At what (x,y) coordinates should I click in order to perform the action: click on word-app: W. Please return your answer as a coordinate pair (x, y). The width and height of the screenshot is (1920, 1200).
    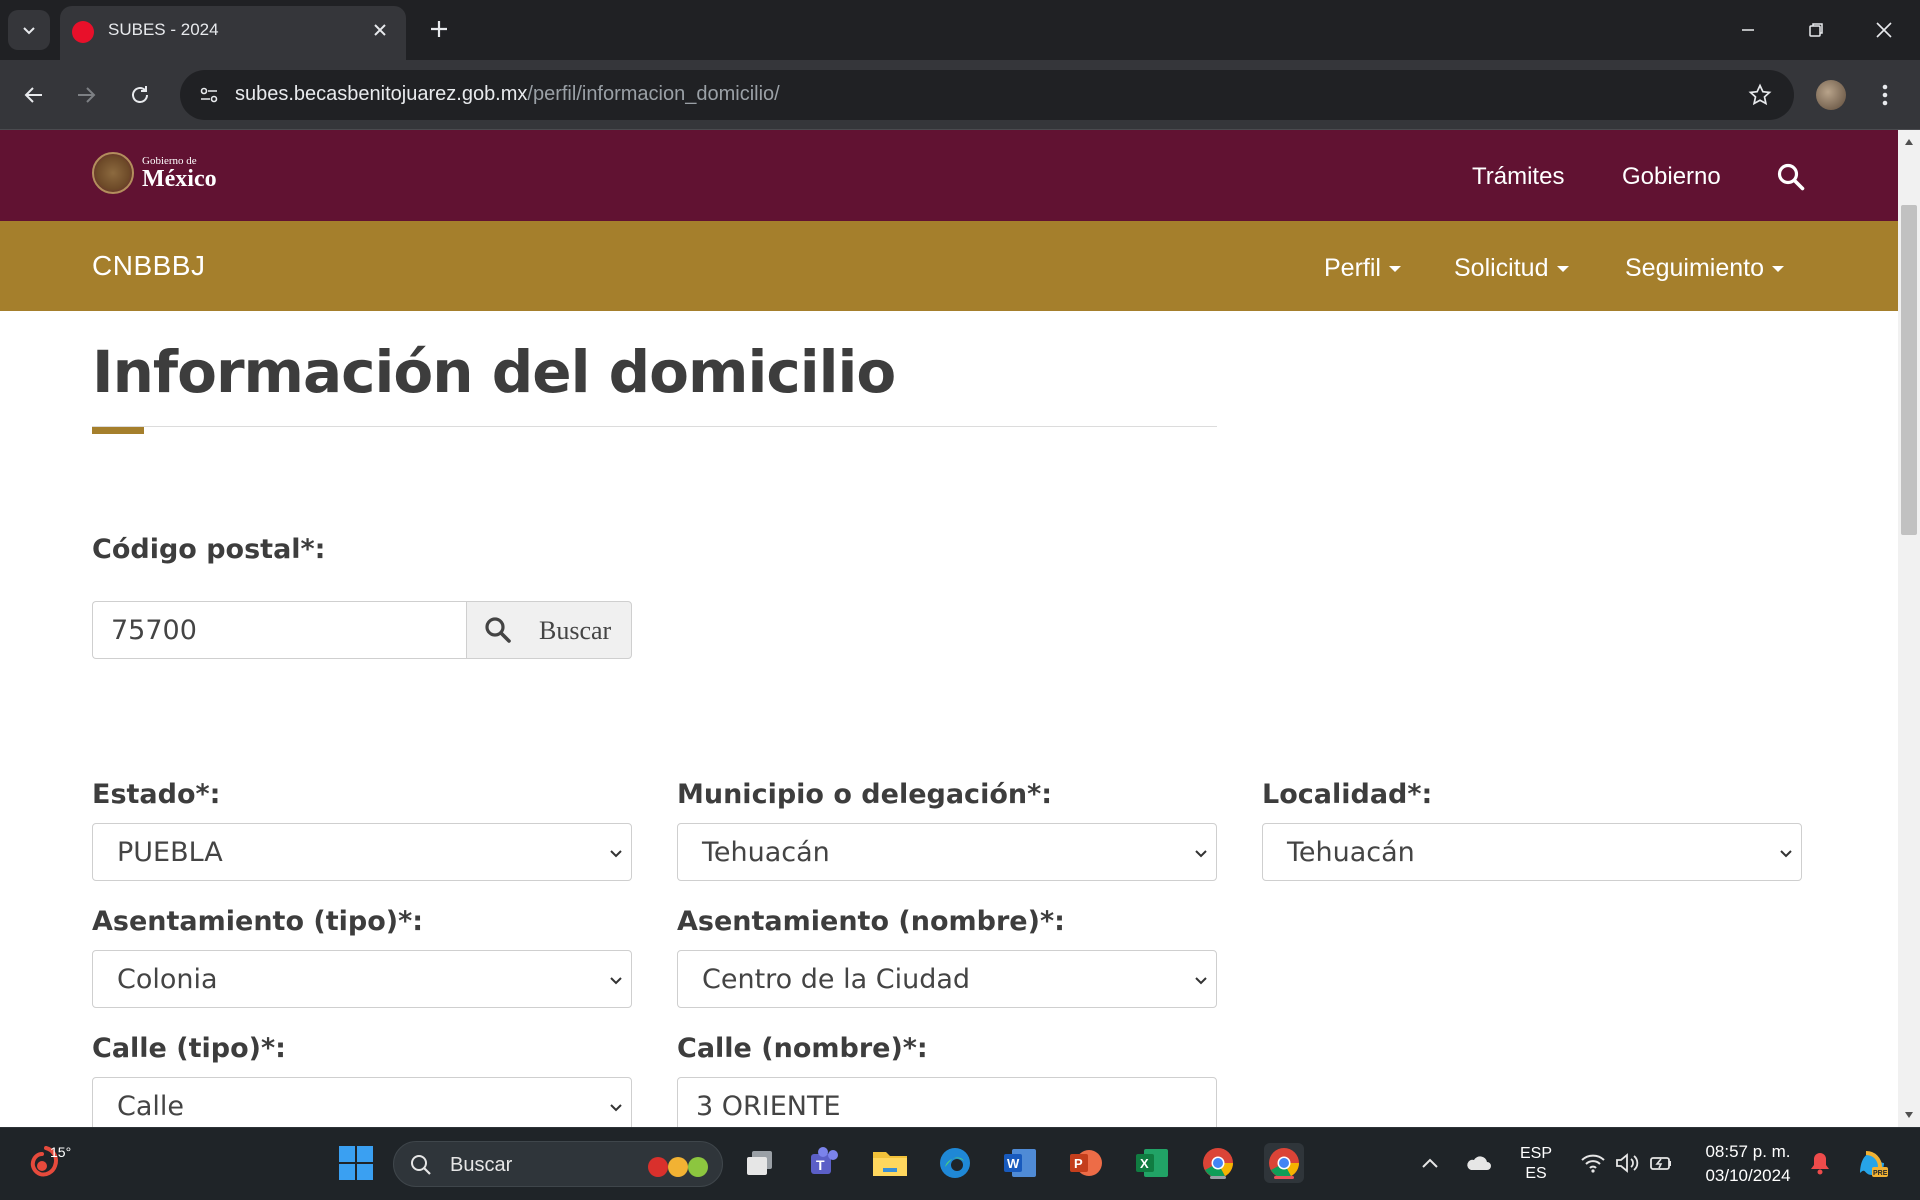
    Looking at the image, I should click on (1020, 1163).